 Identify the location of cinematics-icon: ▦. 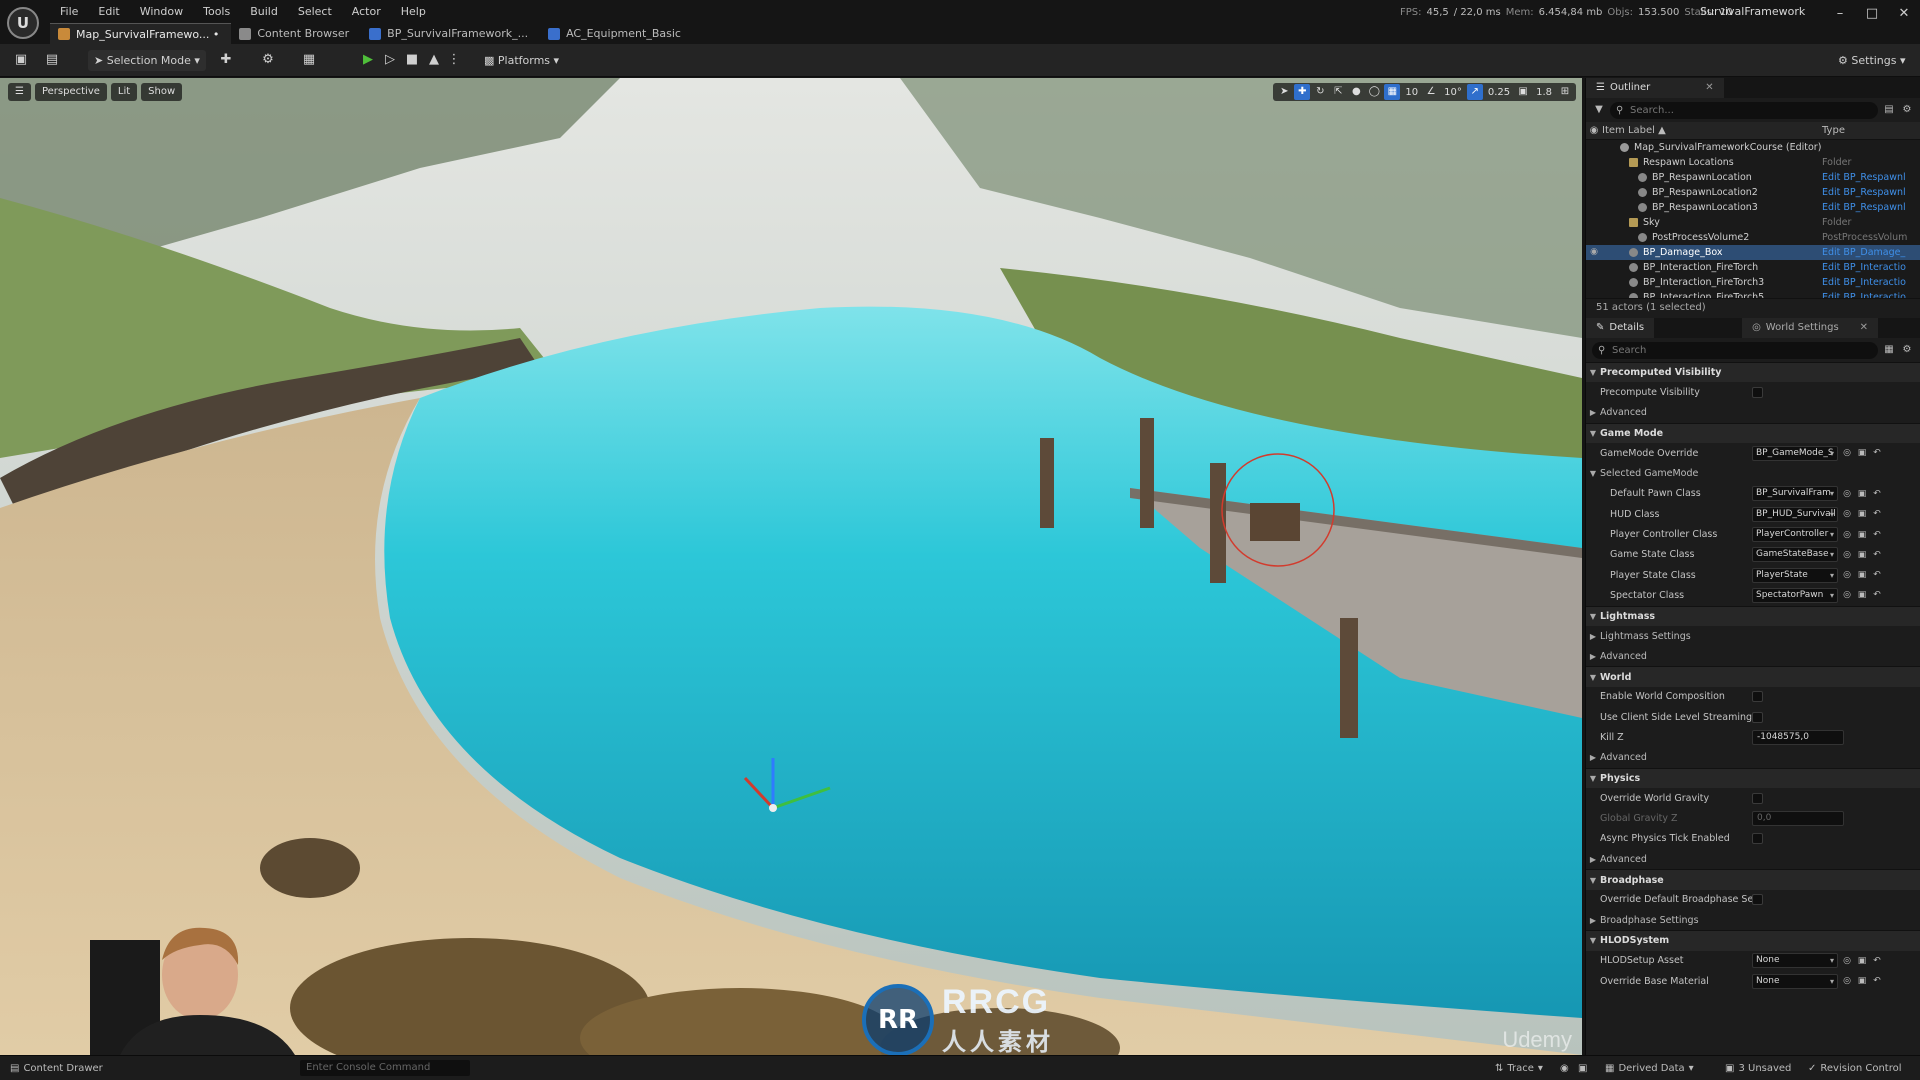
(309, 60).